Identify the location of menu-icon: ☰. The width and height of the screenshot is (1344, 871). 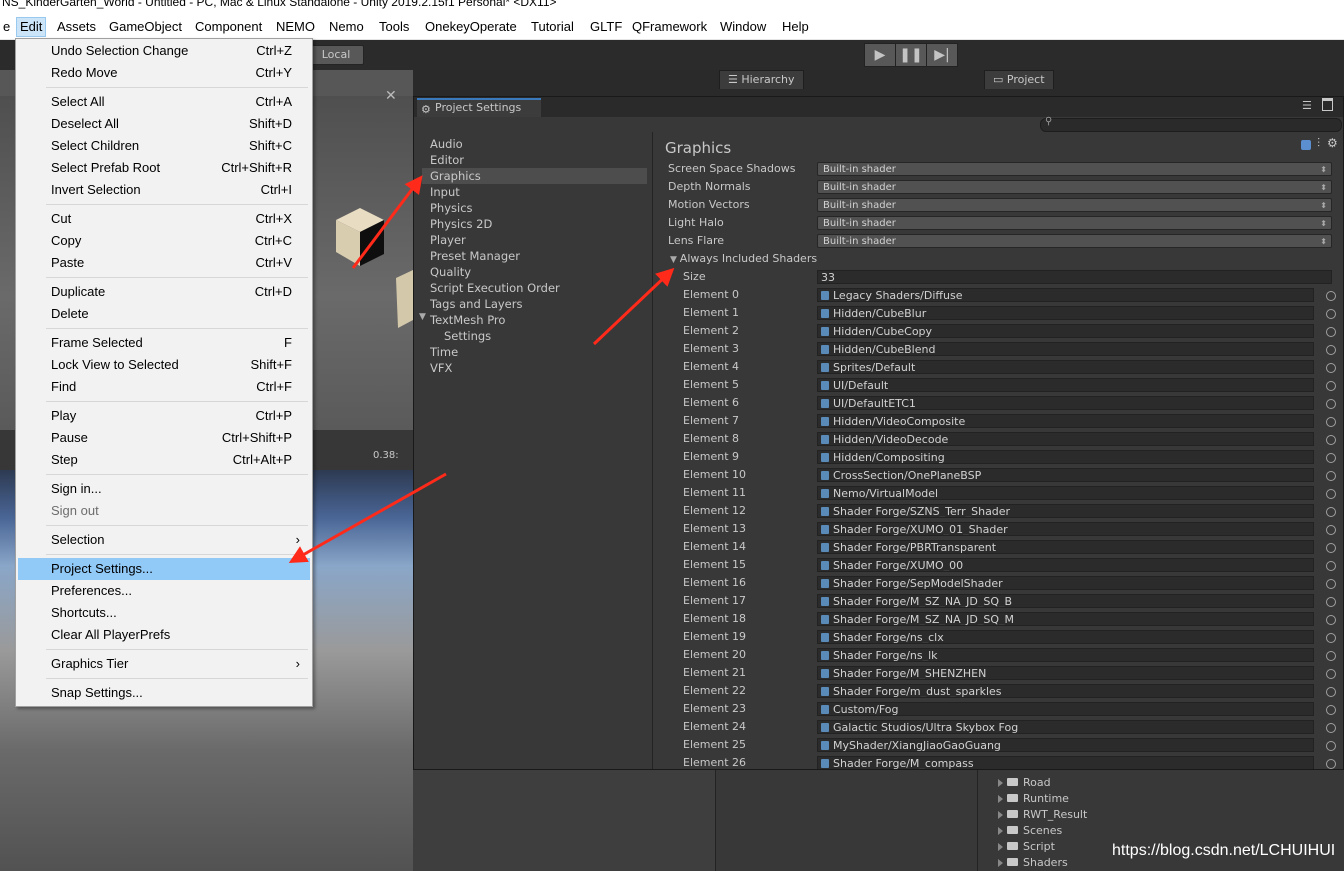
(1307, 105).